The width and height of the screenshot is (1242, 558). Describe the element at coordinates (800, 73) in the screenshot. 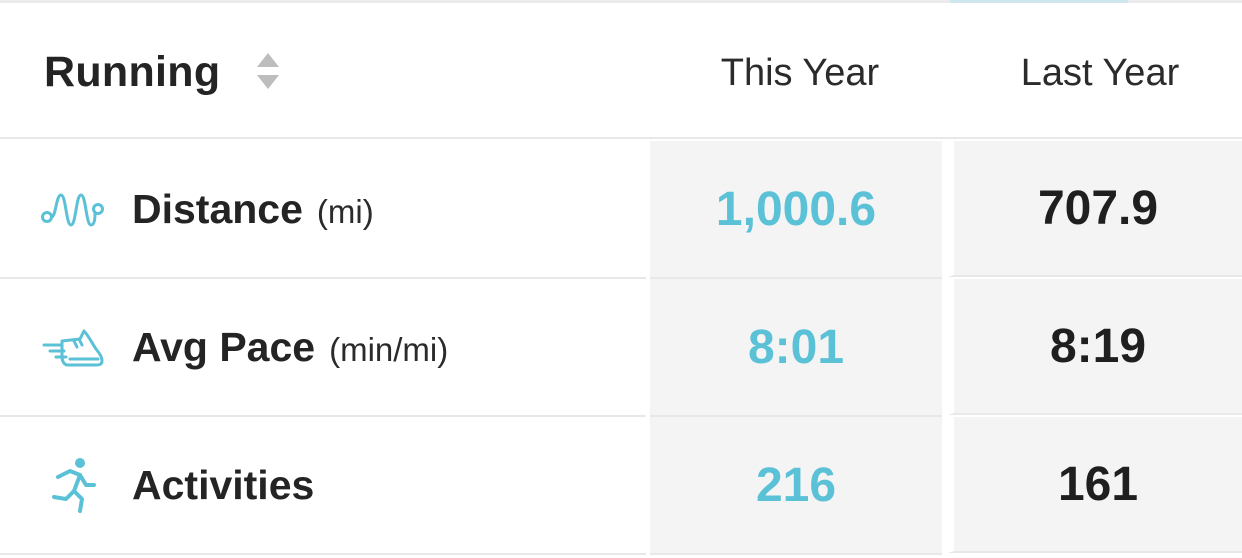

I see `column-header-this-year: This Year` at that location.